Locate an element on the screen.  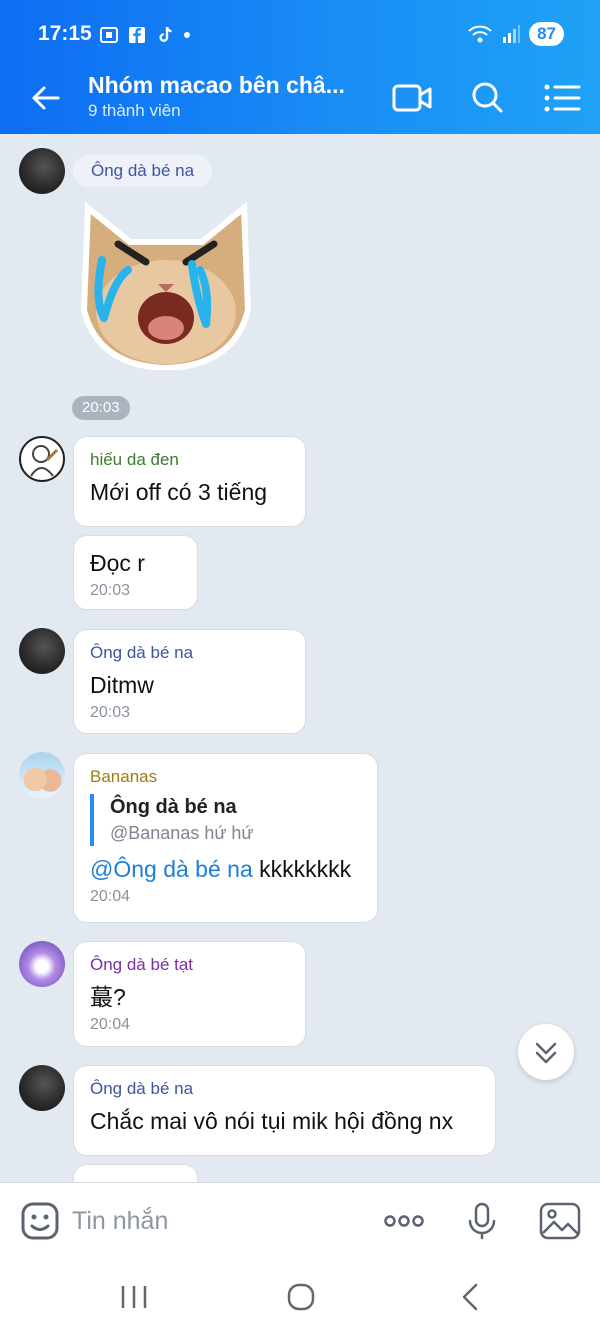
scroll-to-bottom-button is located at coordinates (546, 1052).